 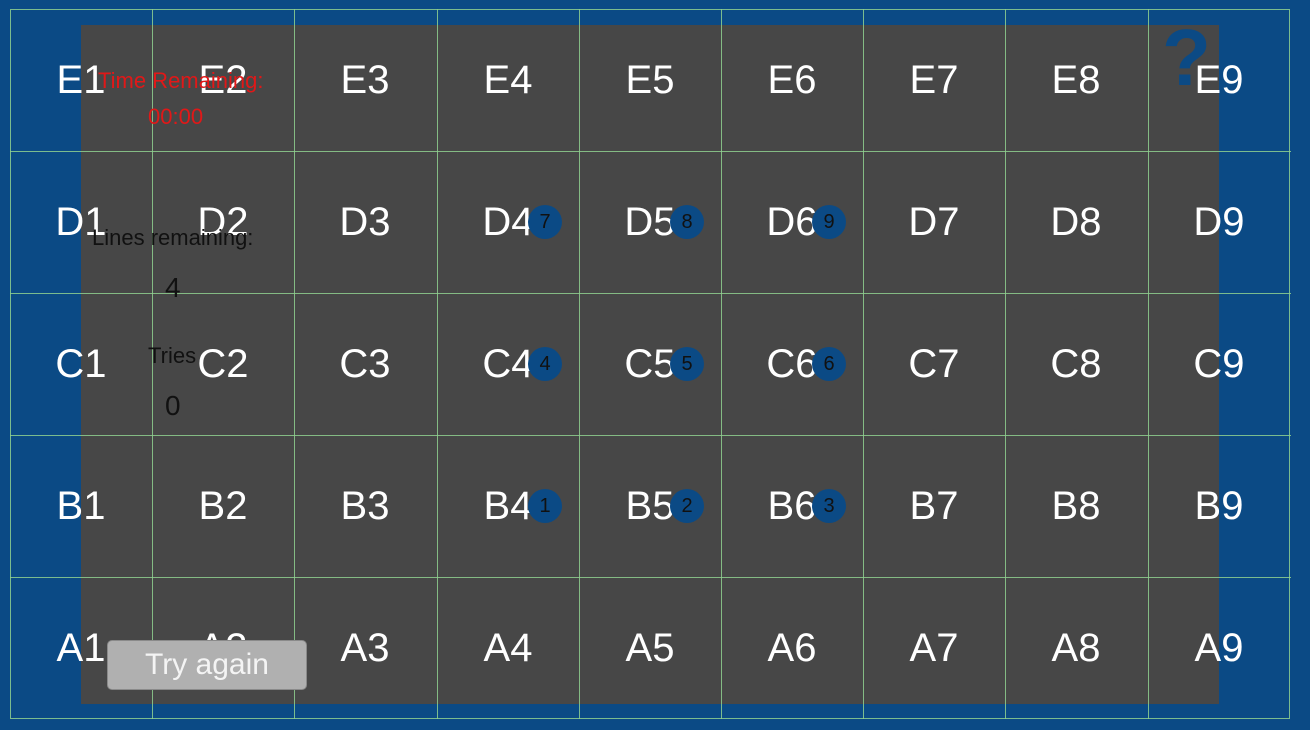 I want to click on grid-cell-a9: A9, so click(x=1219, y=648).